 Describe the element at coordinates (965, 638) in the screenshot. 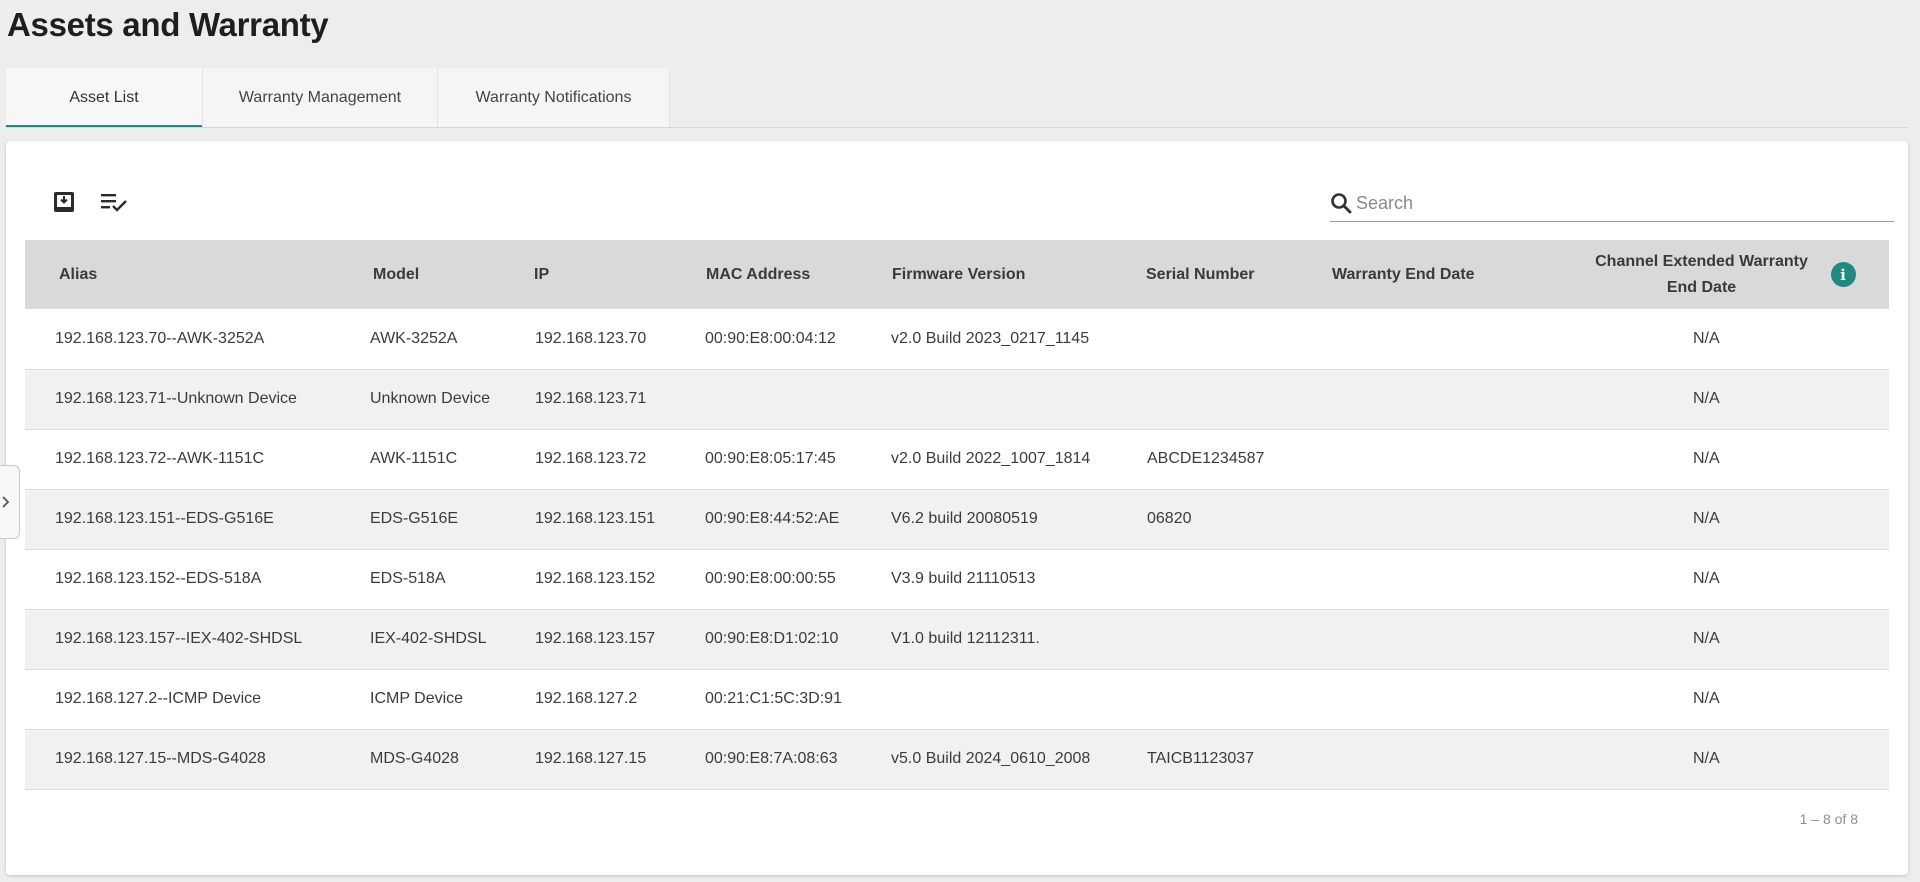

I see `cell-firmware: V1.0 build 12112311.` at that location.